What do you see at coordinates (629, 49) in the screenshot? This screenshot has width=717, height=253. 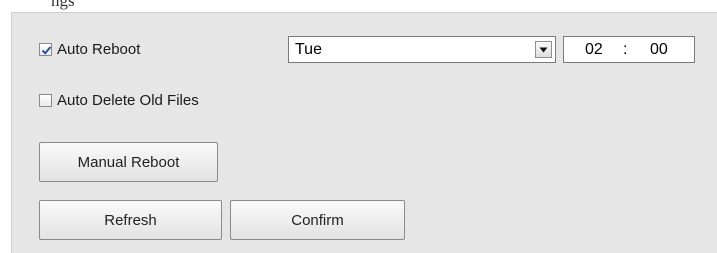 I see `reboot-time-input: 02 : 00` at bounding box center [629, 49].